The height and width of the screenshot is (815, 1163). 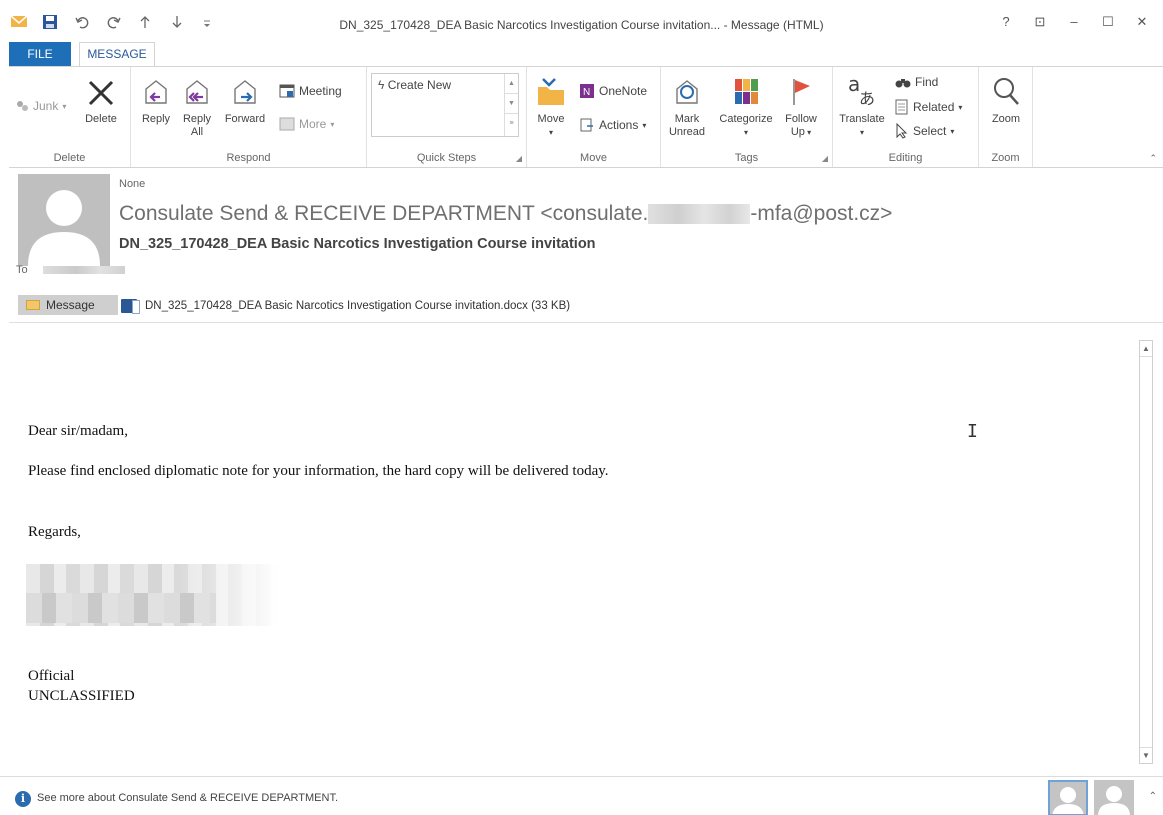 What do you see at coordinates (245, 119) in the screenshot?
I see `forward-label: Forward` at bounding box center [245, 119].